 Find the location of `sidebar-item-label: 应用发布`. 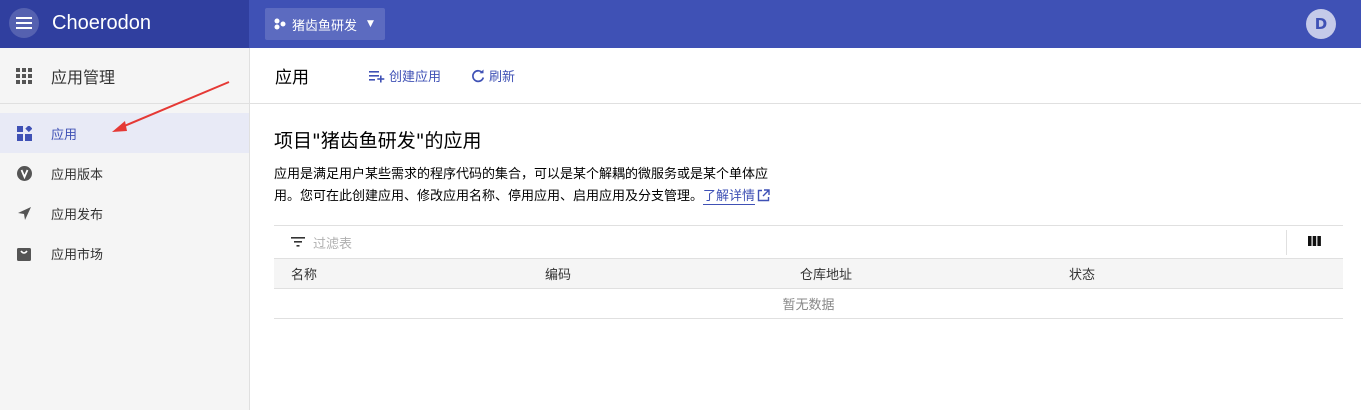

sidebar-item-label: 应用发布 is located at coordinates (77, 215).